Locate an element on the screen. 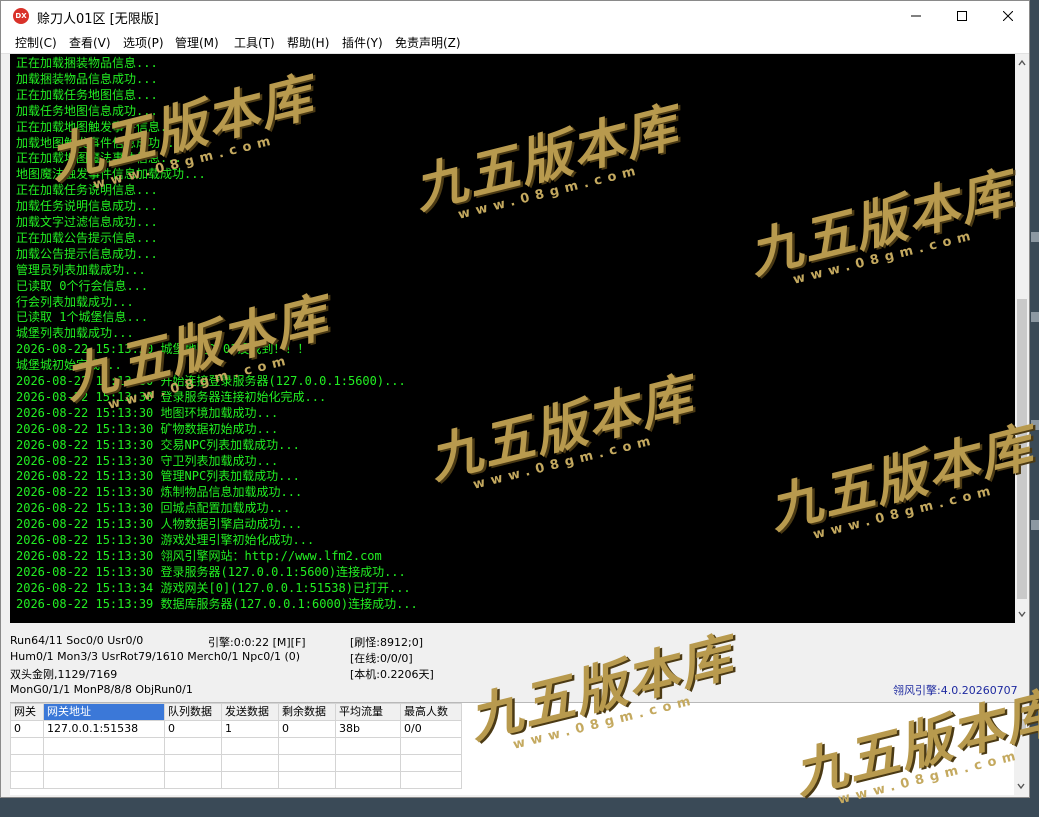  status-item: 双头金刚,1129/7169 is located at coordinates (64, 674).